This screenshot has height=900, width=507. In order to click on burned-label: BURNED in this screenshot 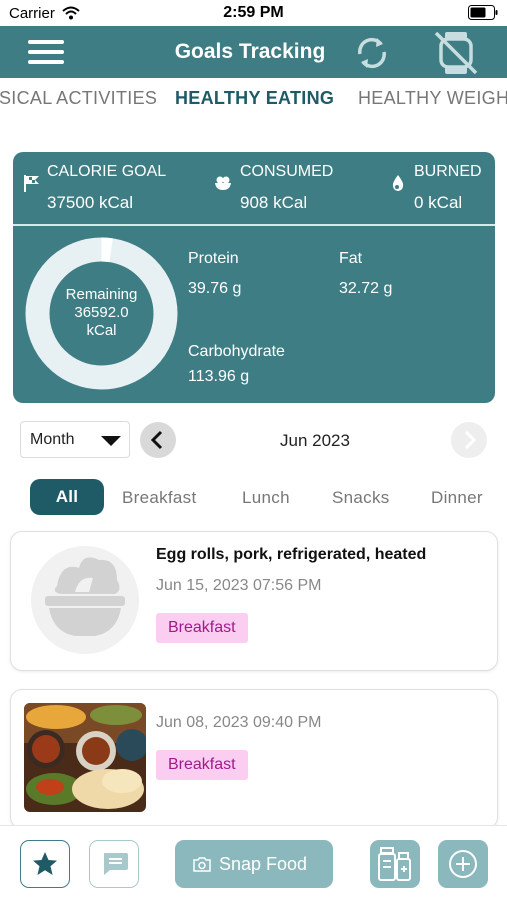, I will do `click(448, 171)`.